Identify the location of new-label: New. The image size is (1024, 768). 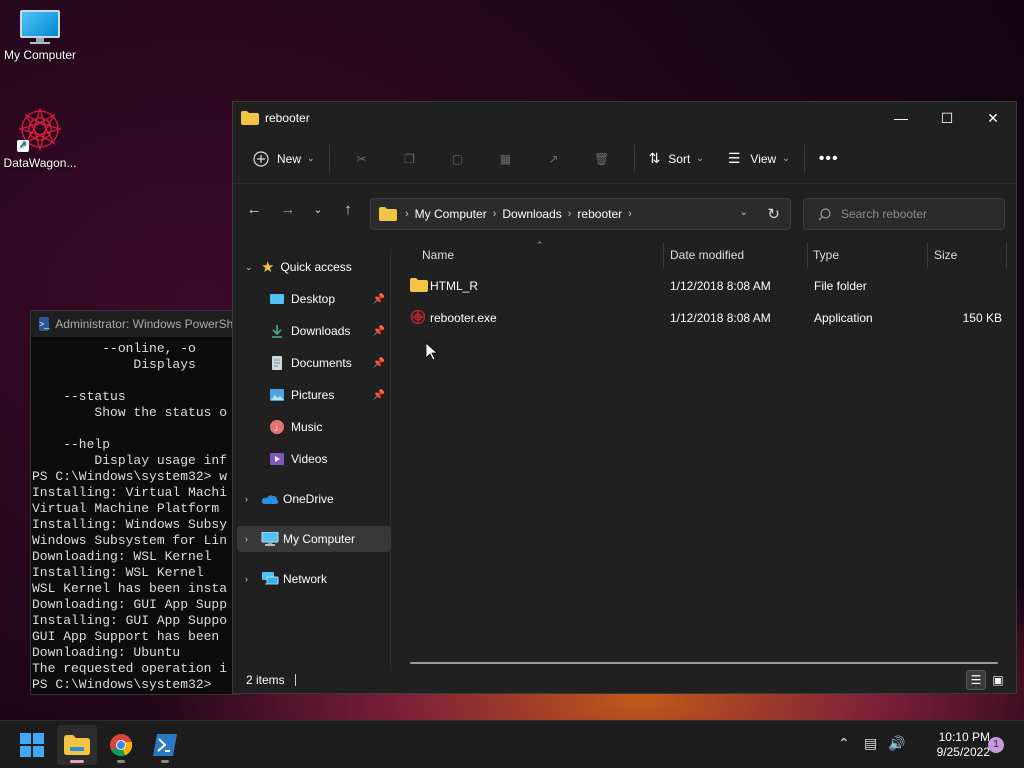
(289, 158).